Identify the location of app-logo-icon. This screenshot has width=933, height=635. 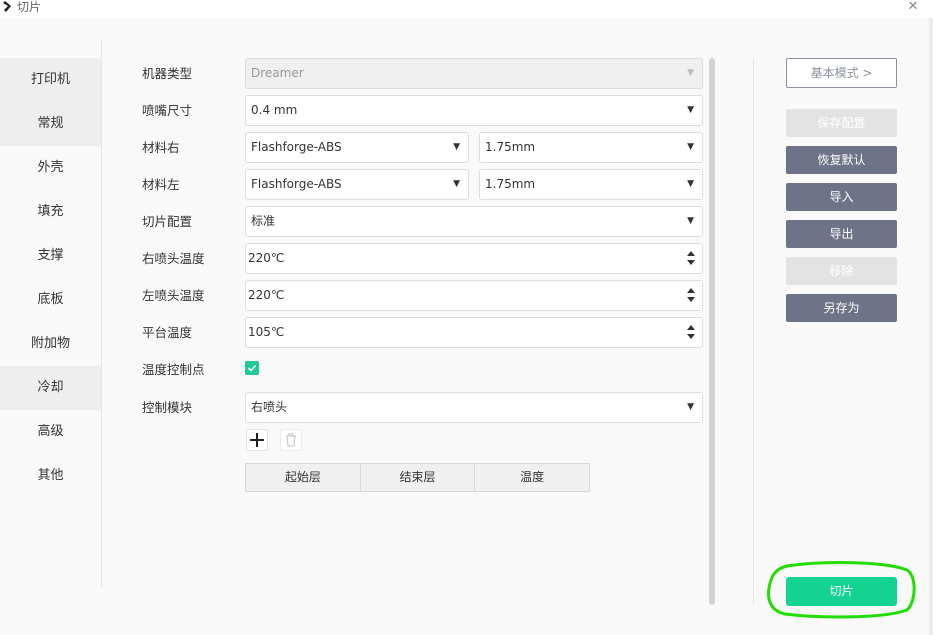
(7, 6).